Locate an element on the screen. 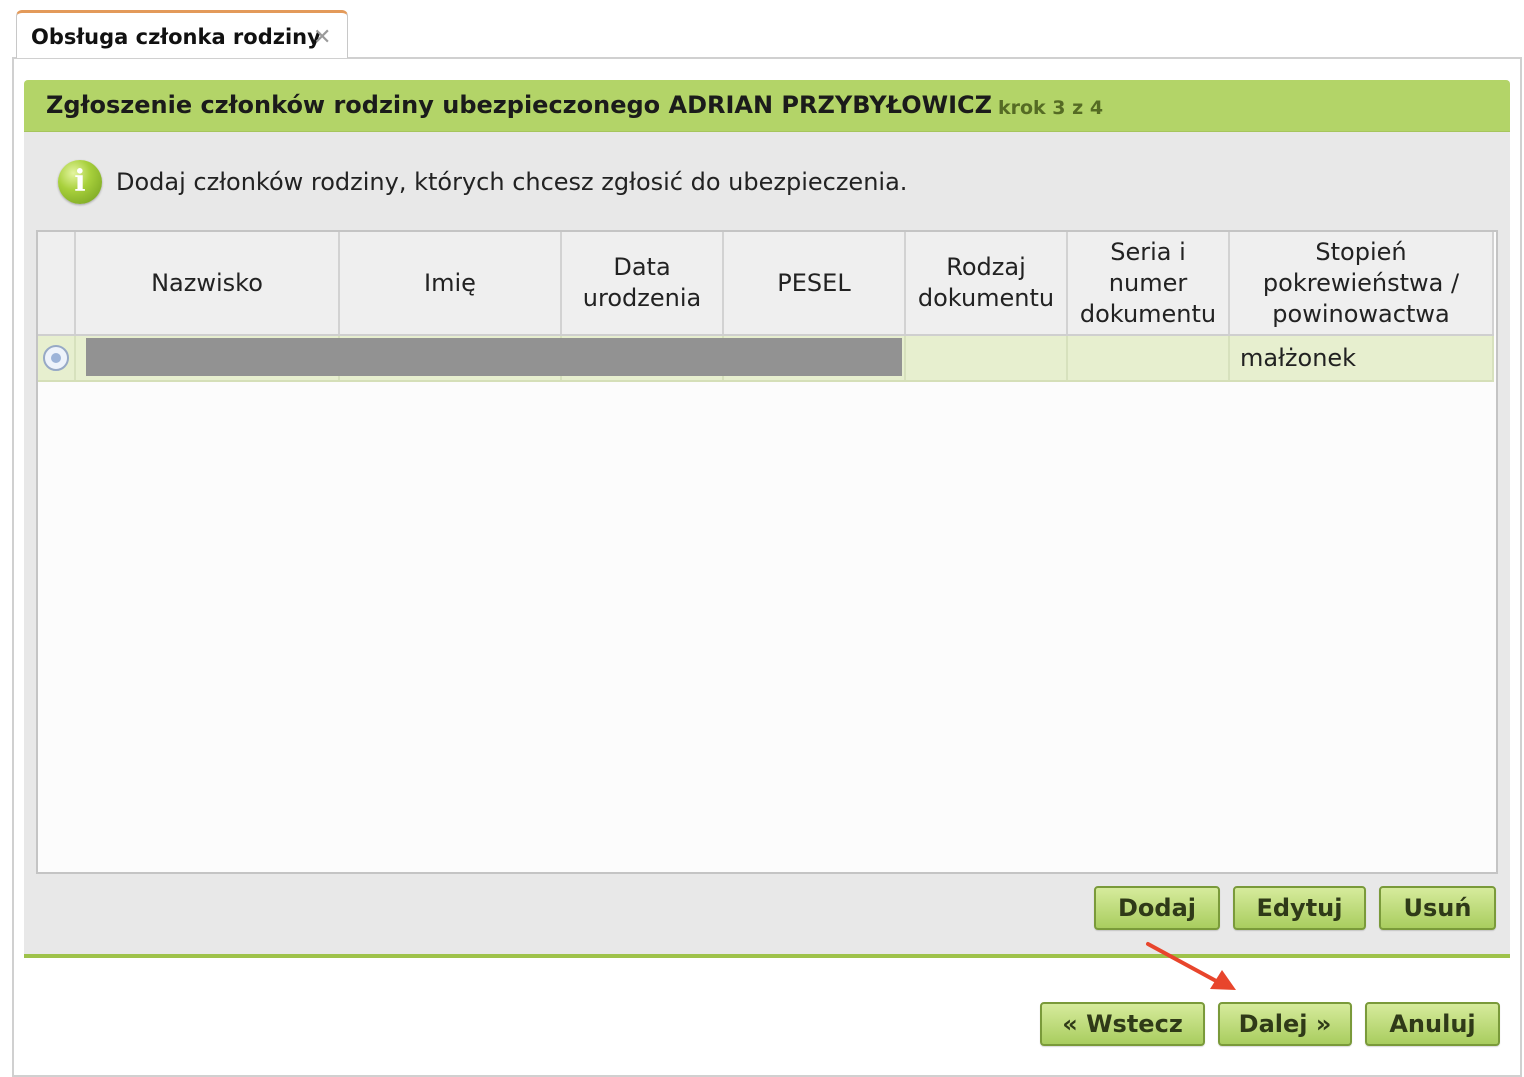  tab-label: Obsługa członka rodziny is located at coordinates (176, 37).